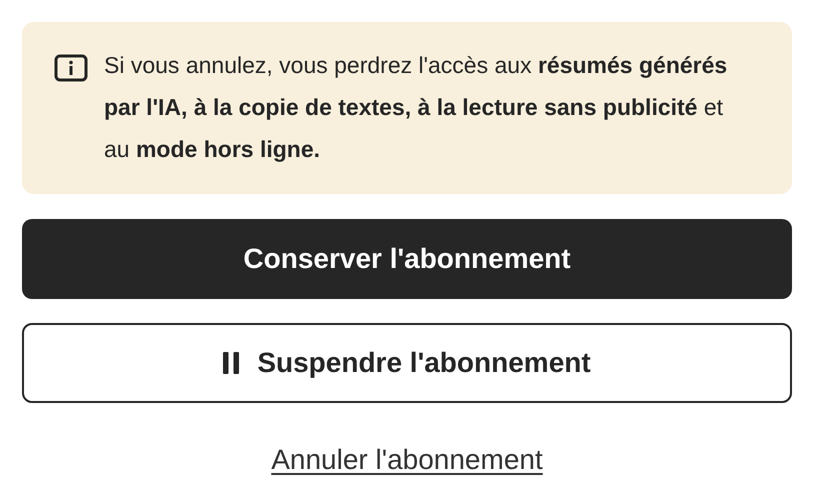  What do you see at coordinates (71, 68) in the screenshot?
I see `info-icon` at bounding box center [71, 68].